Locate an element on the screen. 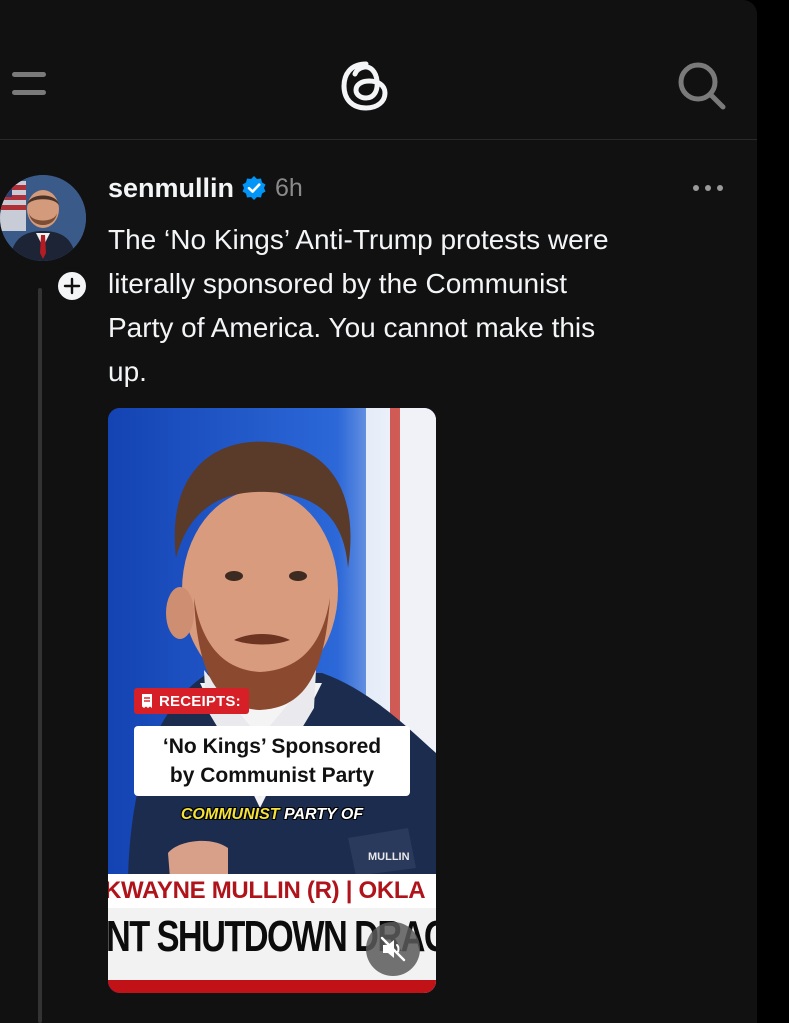 The width and height of the screenshot is (789, 1023). more-options-icon is located at coordinates (708, 188).